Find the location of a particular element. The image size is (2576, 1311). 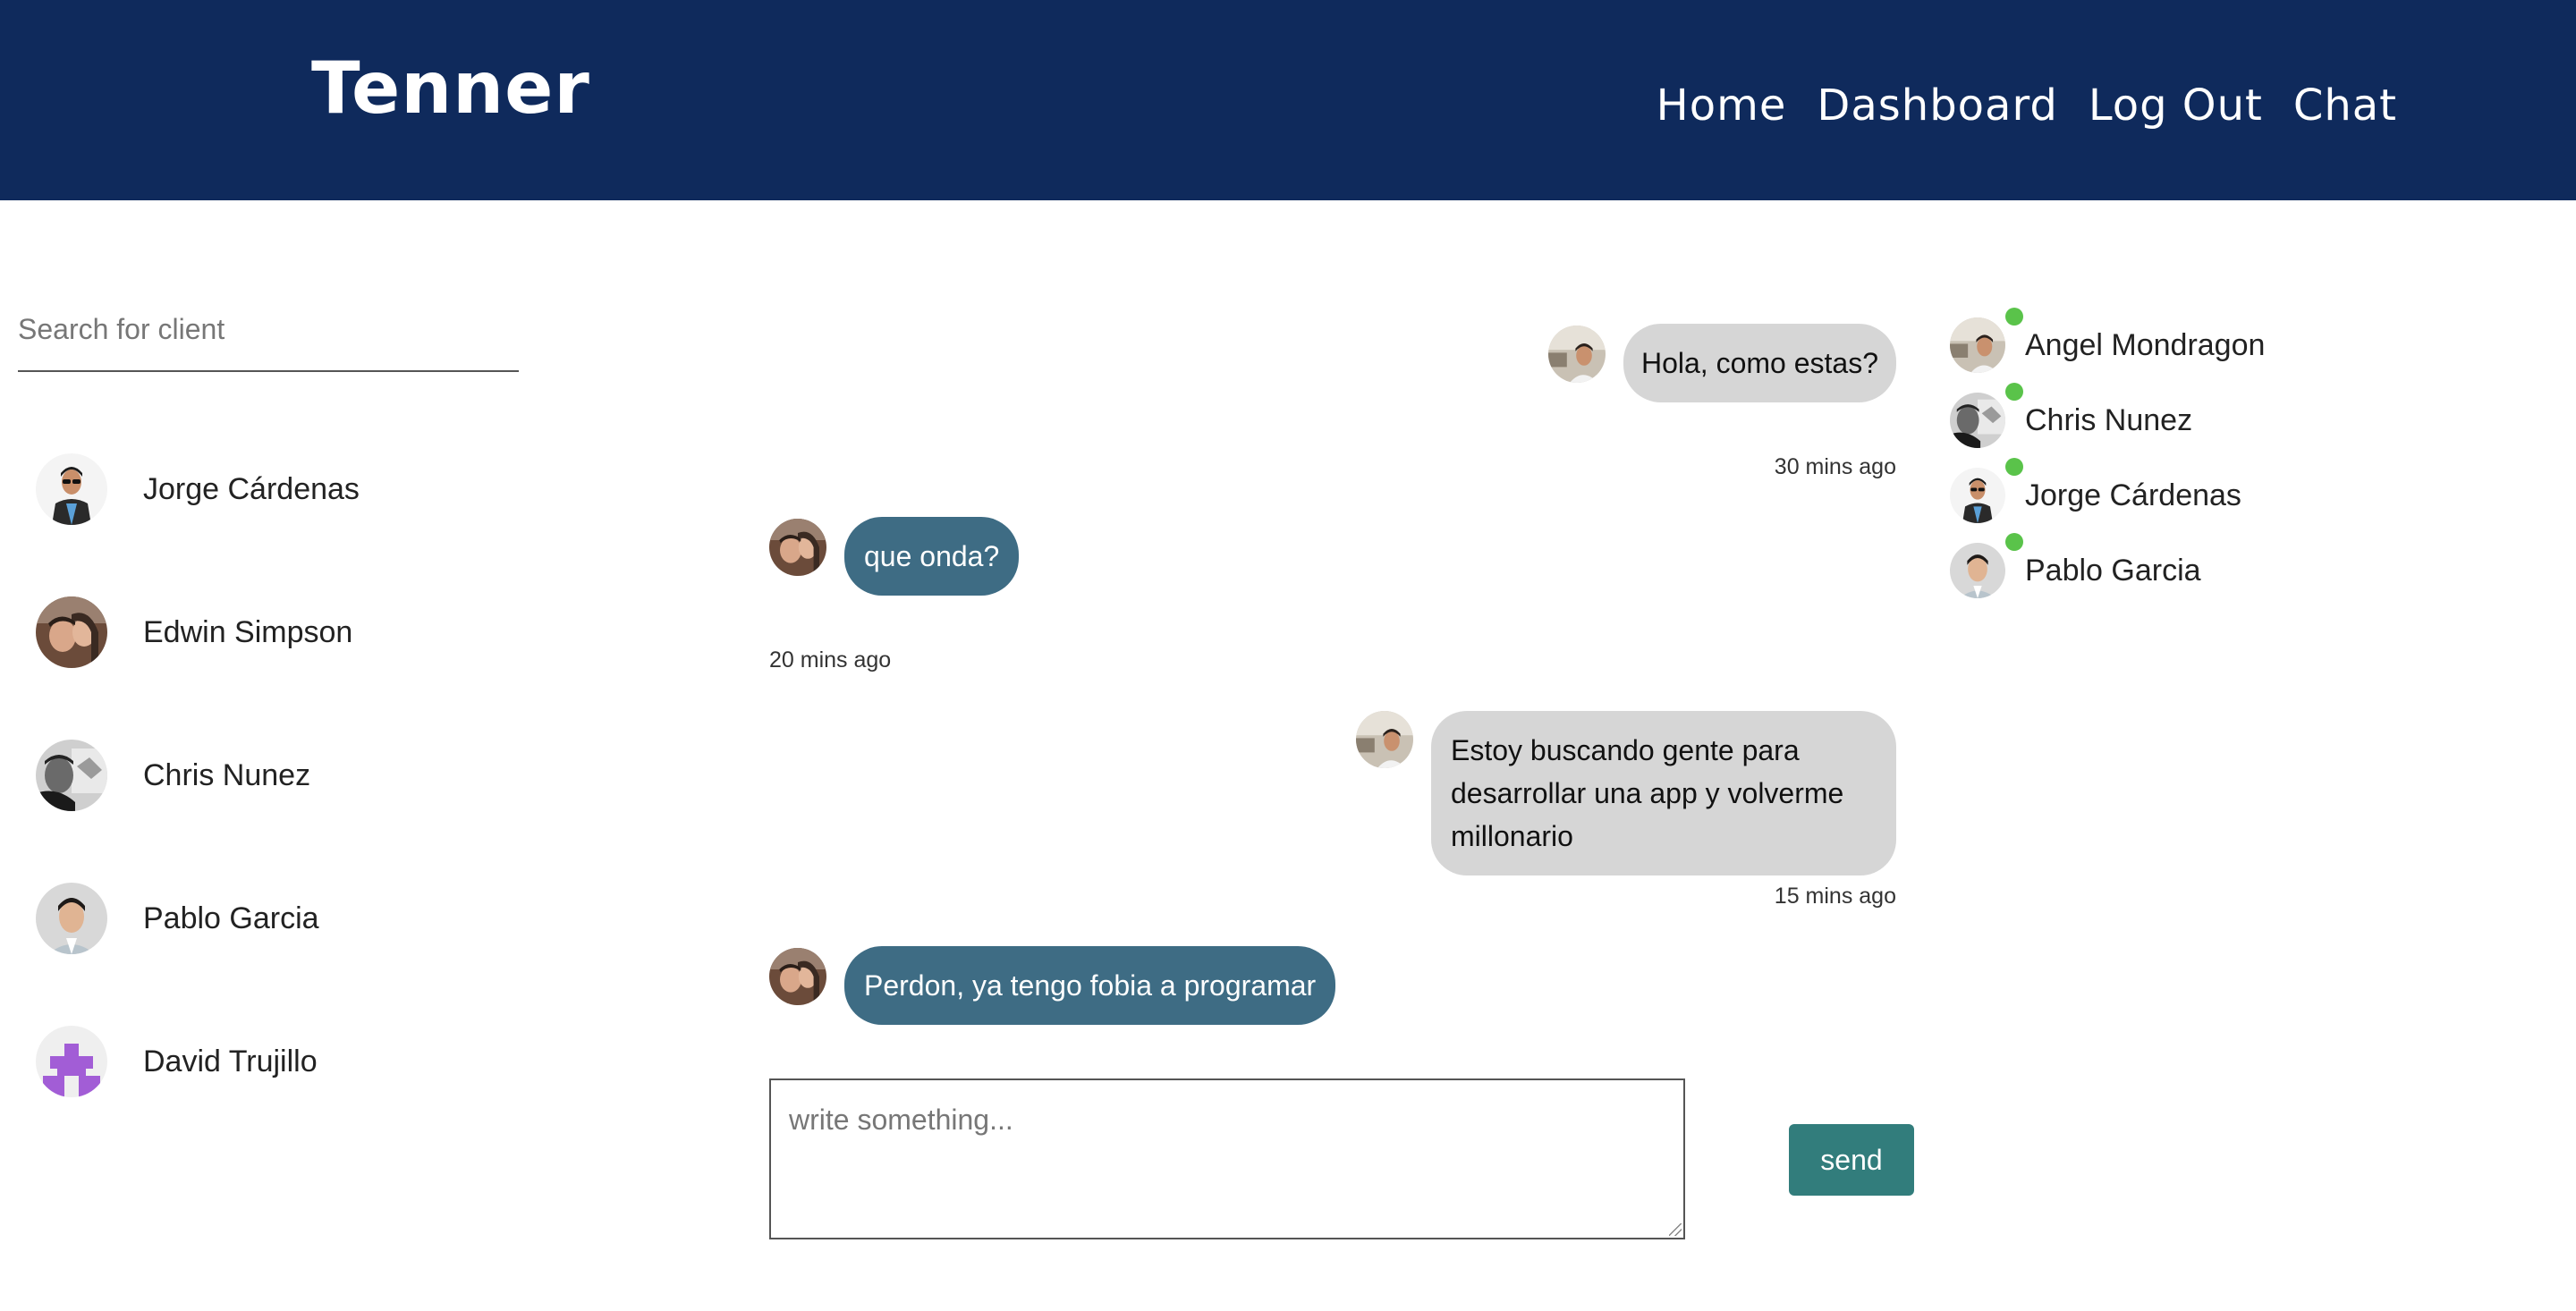

client-search is located at coordinates (268, 338).